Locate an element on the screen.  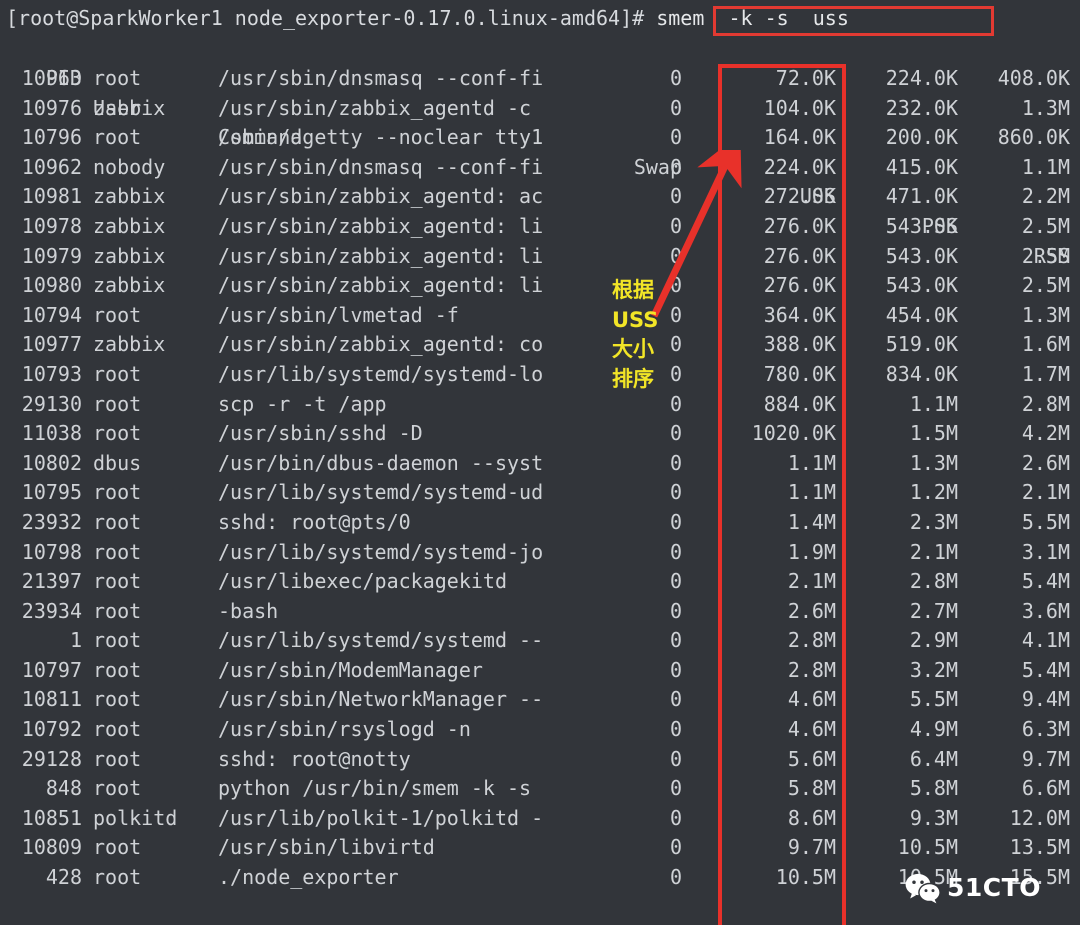
cell-pid: 29130 is located at coordinates (51, 403).